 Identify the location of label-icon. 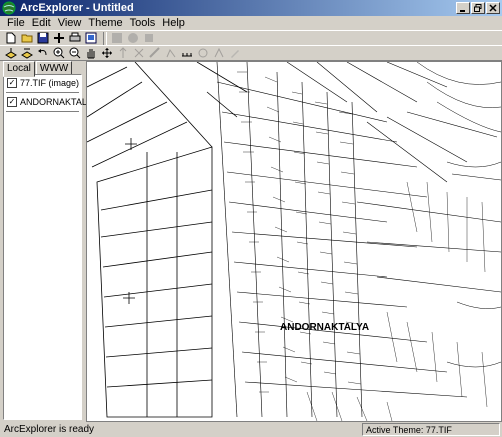
(219, 53).